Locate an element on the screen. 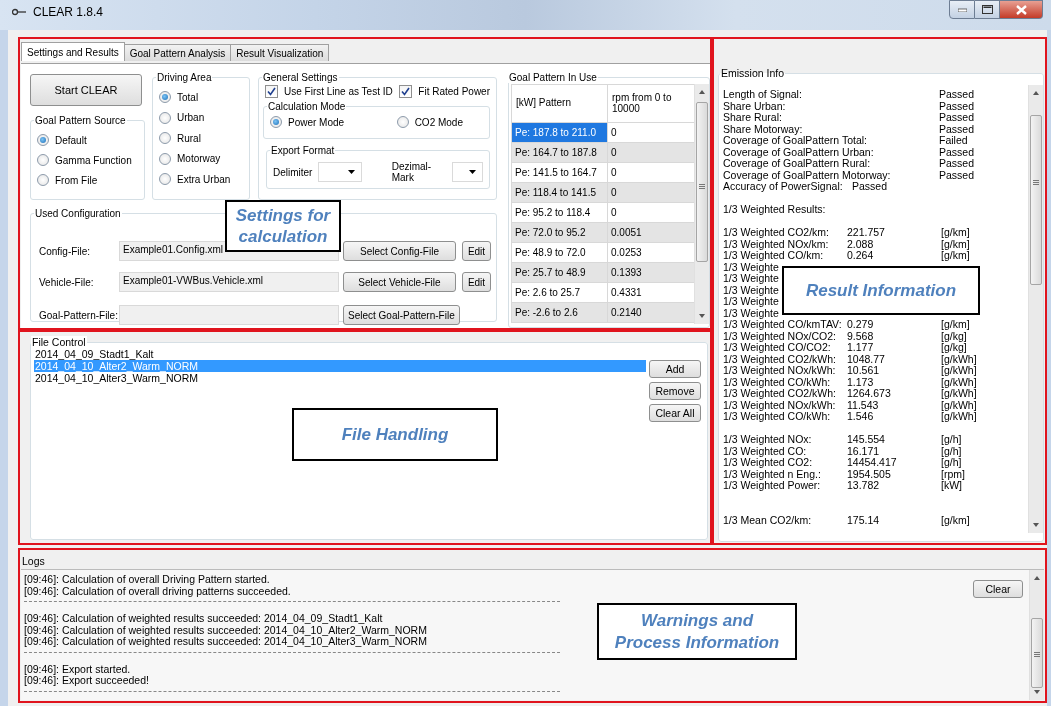 Image resolution: width=1051 pixels, height=706 pixels. select-file-button: Select Goal-Pattern-File is located at coordinates (401, 315).